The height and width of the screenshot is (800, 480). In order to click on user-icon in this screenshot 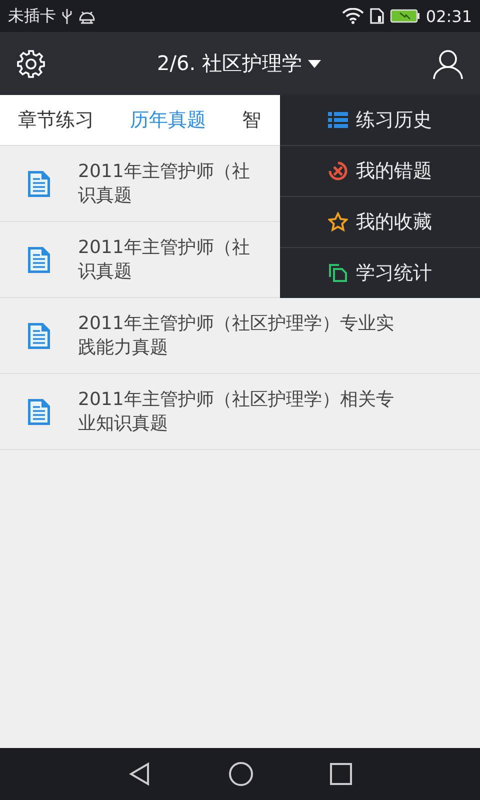, I will do `click(448, 64)`.